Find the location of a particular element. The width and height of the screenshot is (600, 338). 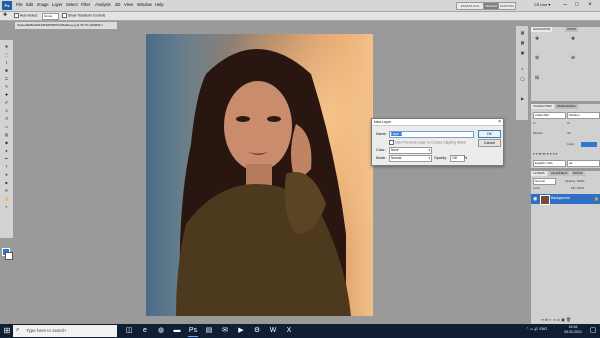

hand-tool-icon: ✋ is located at coordinates (6, 198).